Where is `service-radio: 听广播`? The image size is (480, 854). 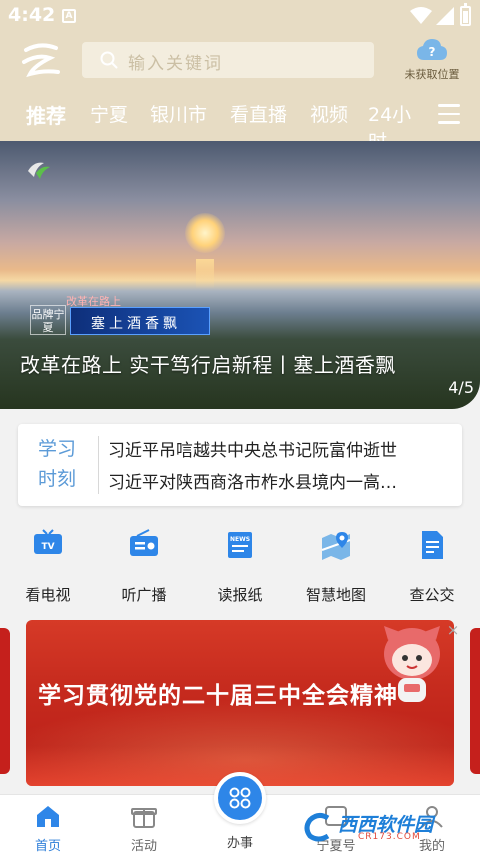 service-radio: 听广播 is located at coordinates (144, 562).